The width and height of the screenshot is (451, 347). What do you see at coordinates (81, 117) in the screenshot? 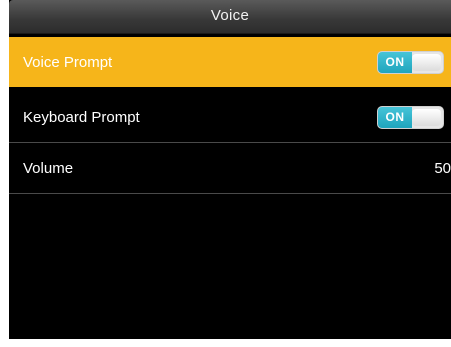
I see `setting-label-keyboard-prompt: Keyboard Prompt` at bounding box center [81, 117].